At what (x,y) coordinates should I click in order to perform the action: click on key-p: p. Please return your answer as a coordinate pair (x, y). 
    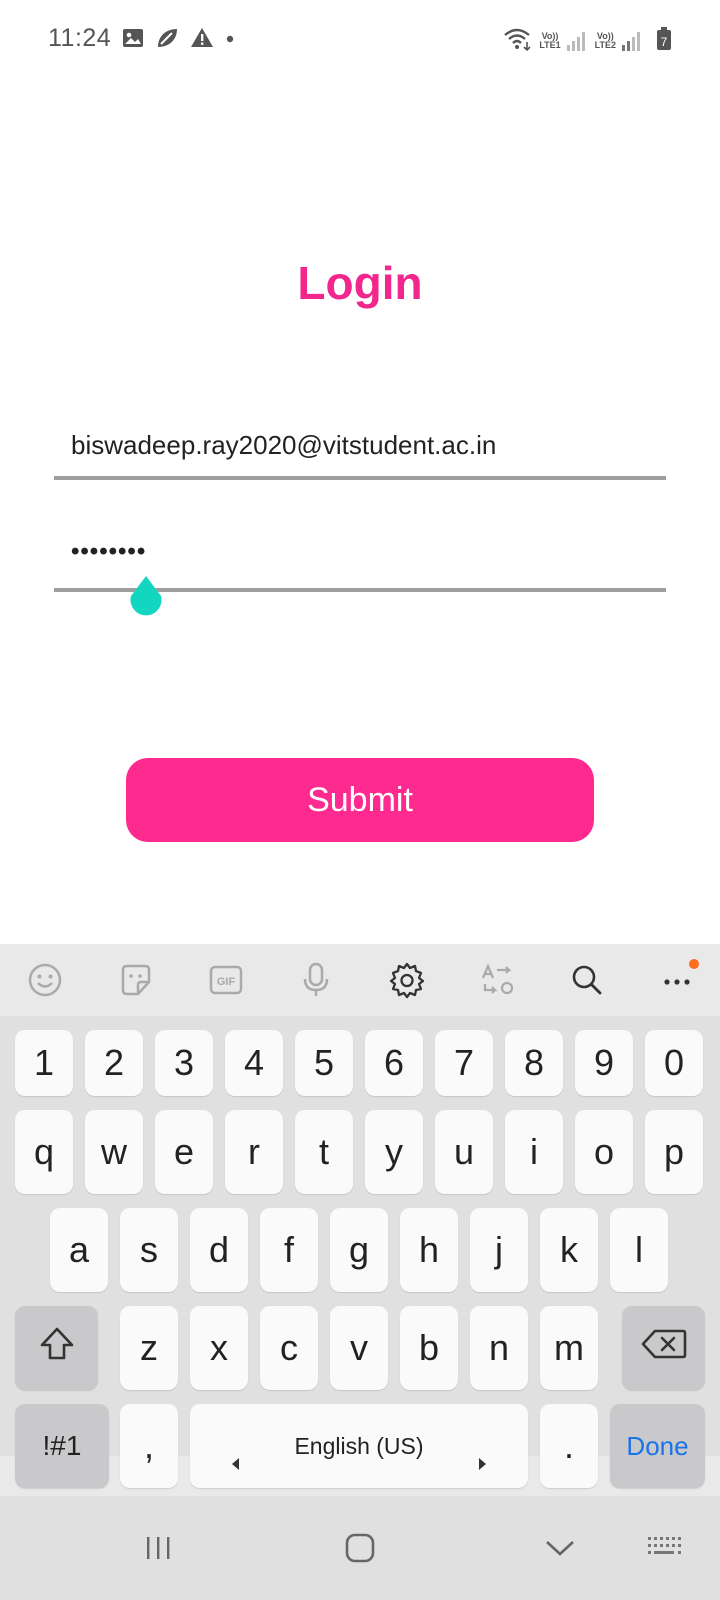
    Looking at the image, I should click on (674, 1152).